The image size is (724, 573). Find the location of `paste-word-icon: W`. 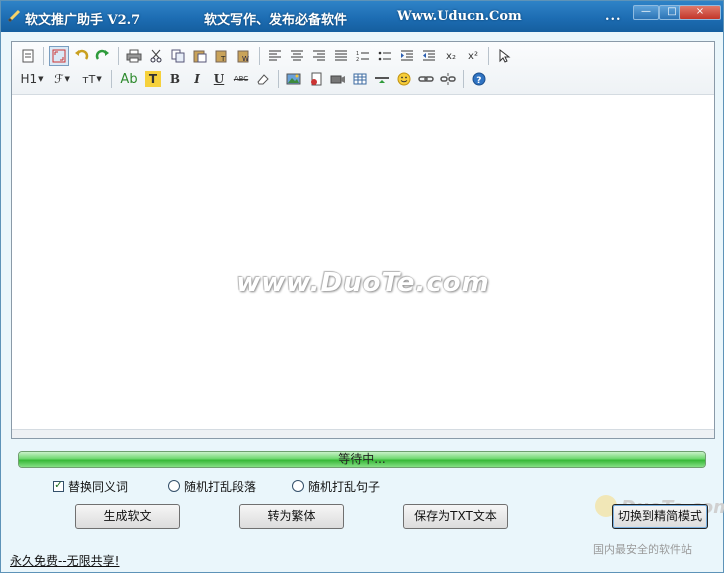

paste-word-icon: W is located at coordinates (244, 56).